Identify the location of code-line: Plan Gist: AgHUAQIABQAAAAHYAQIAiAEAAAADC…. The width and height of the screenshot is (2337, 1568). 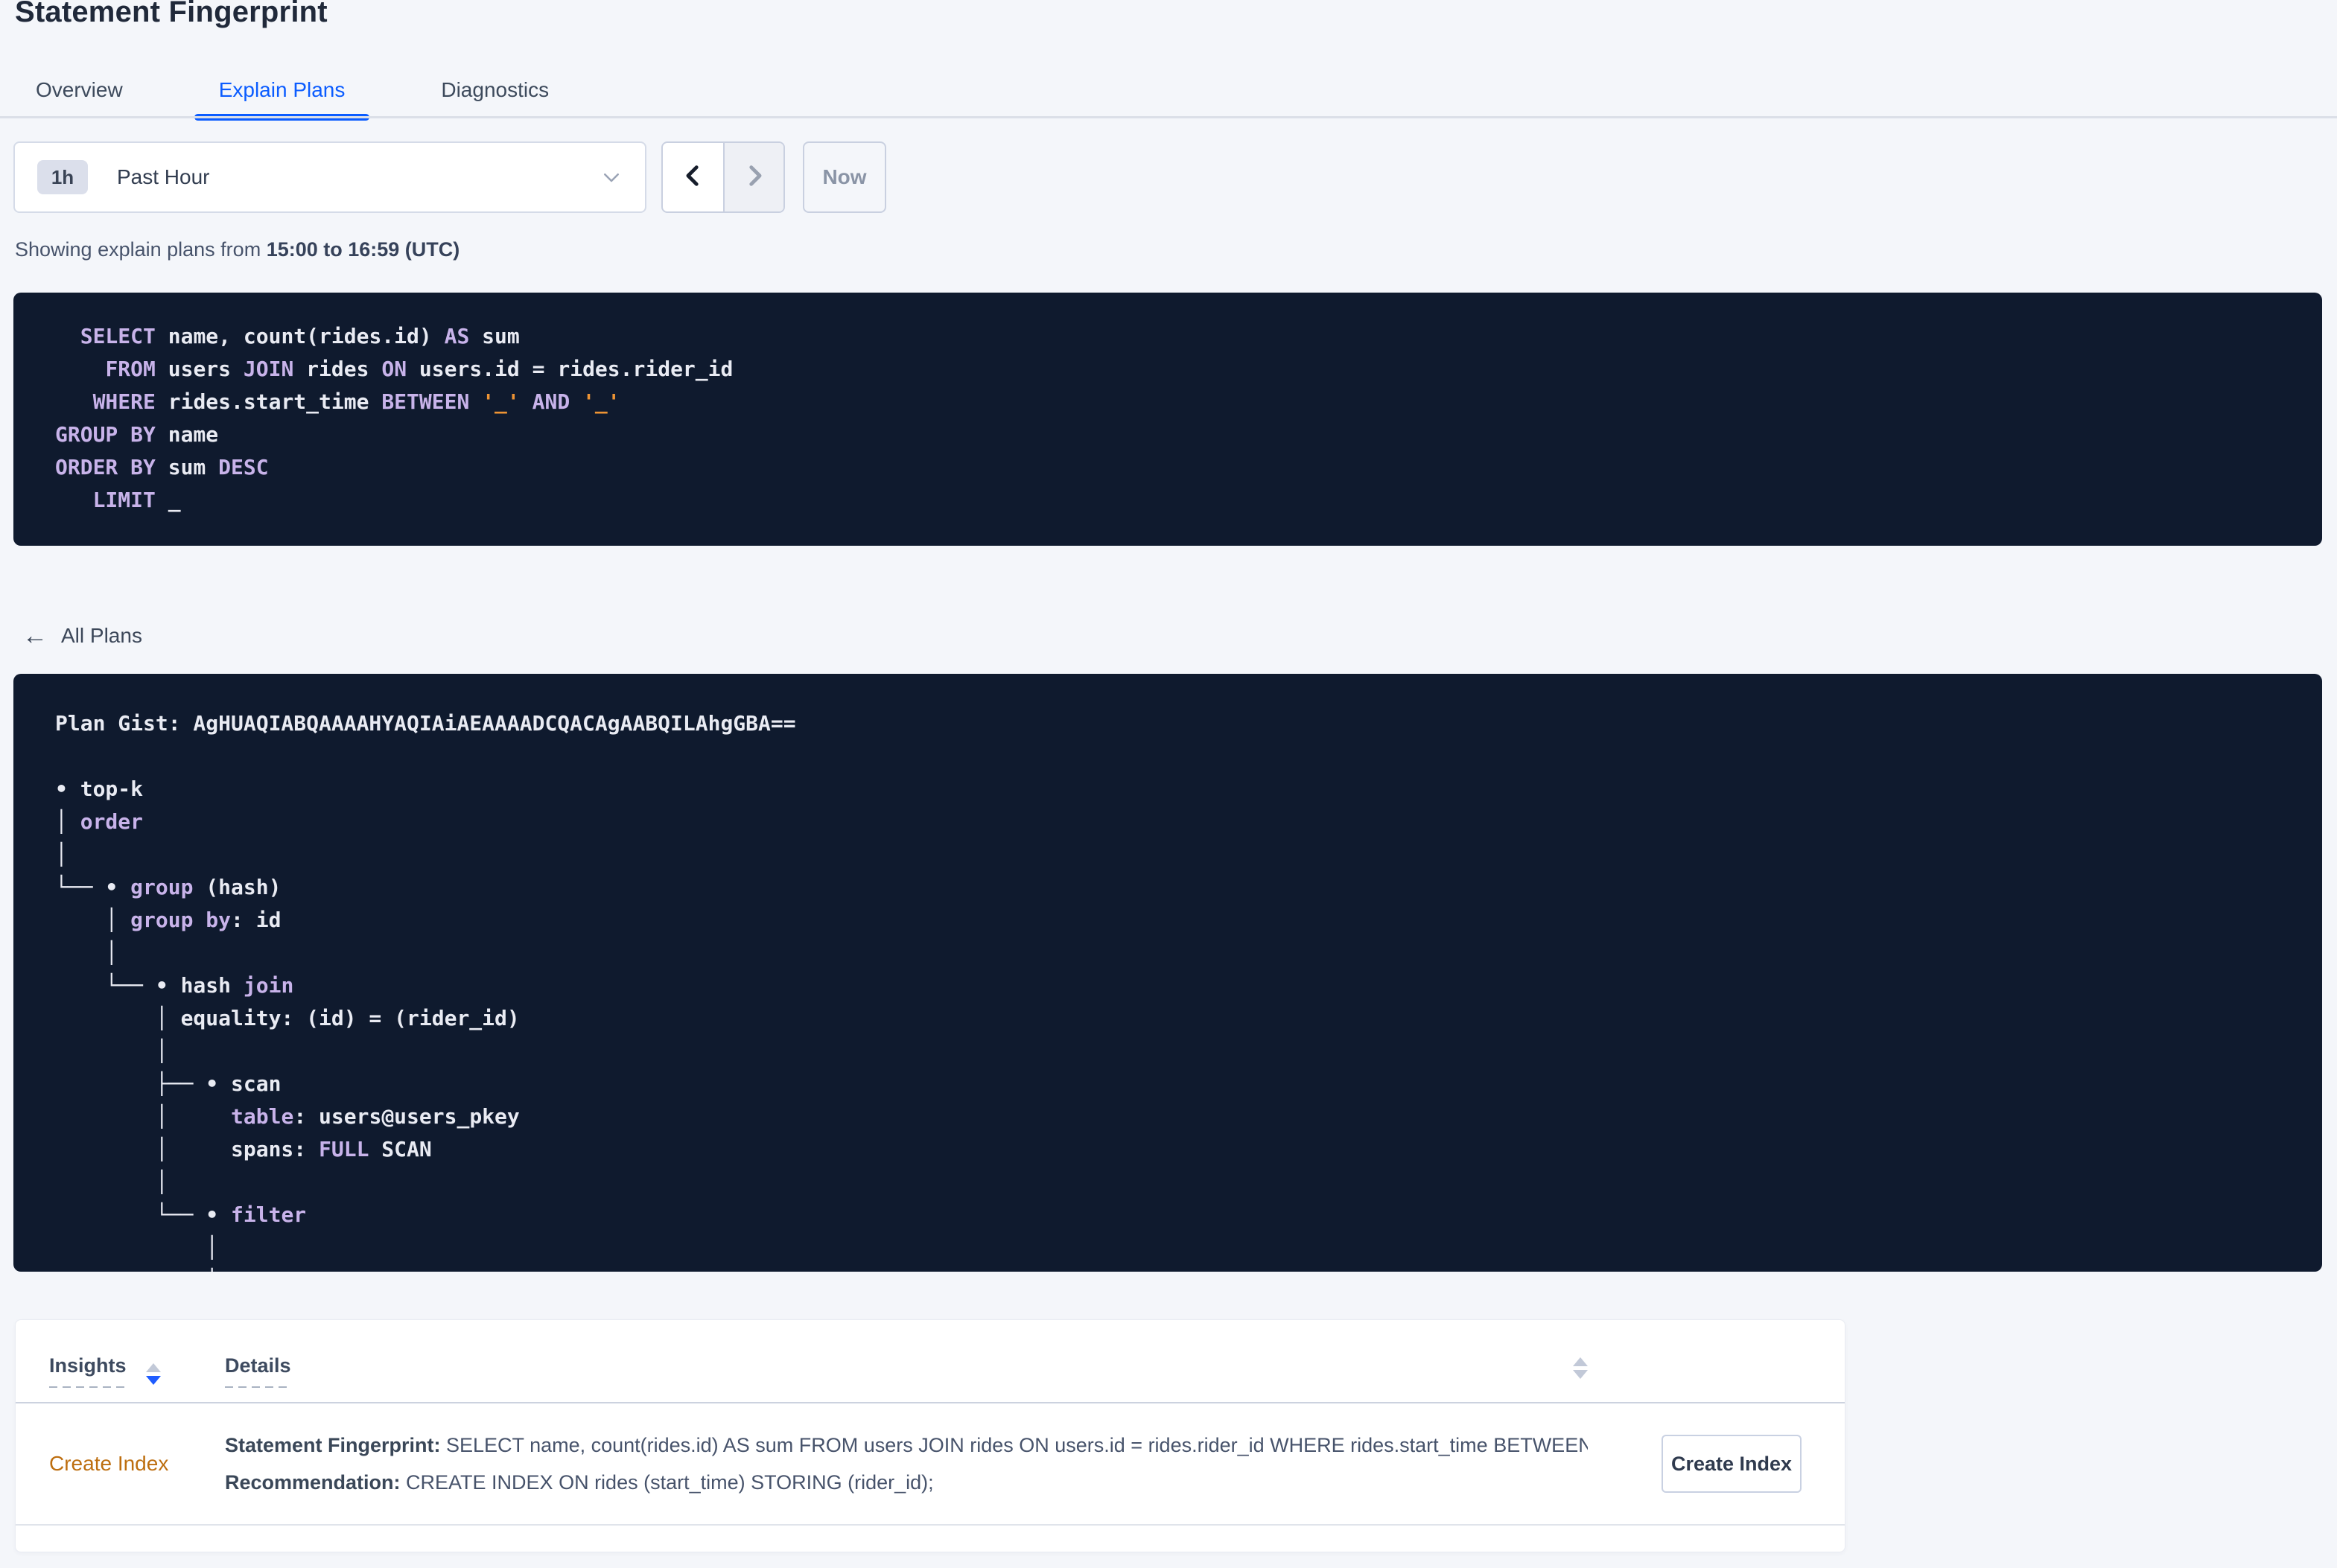
(426, 723).